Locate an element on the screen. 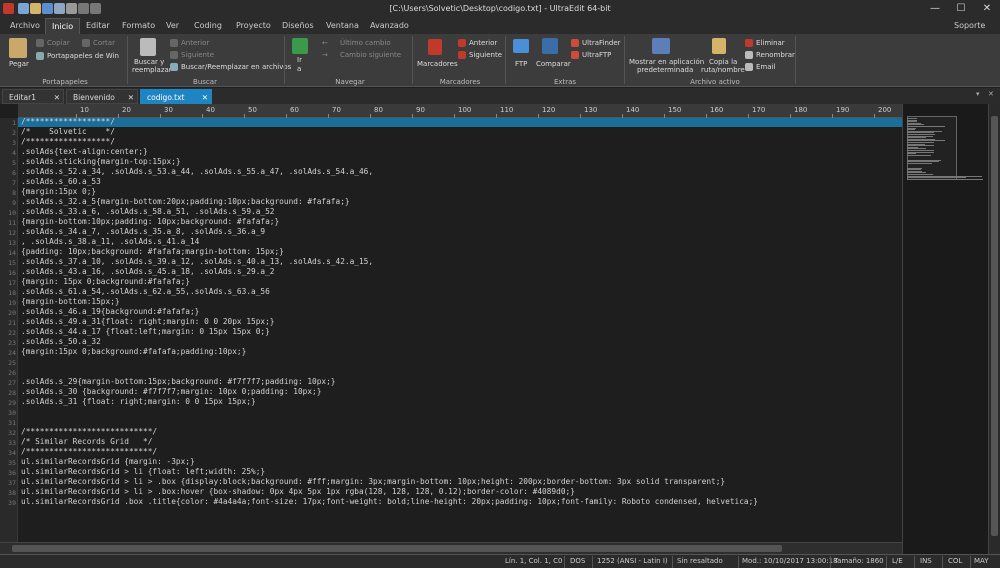 Image resolution: width=1000 pixels, height=568 pixels. code-line: /* Solvetic */ is located at coordinates (68, 132).